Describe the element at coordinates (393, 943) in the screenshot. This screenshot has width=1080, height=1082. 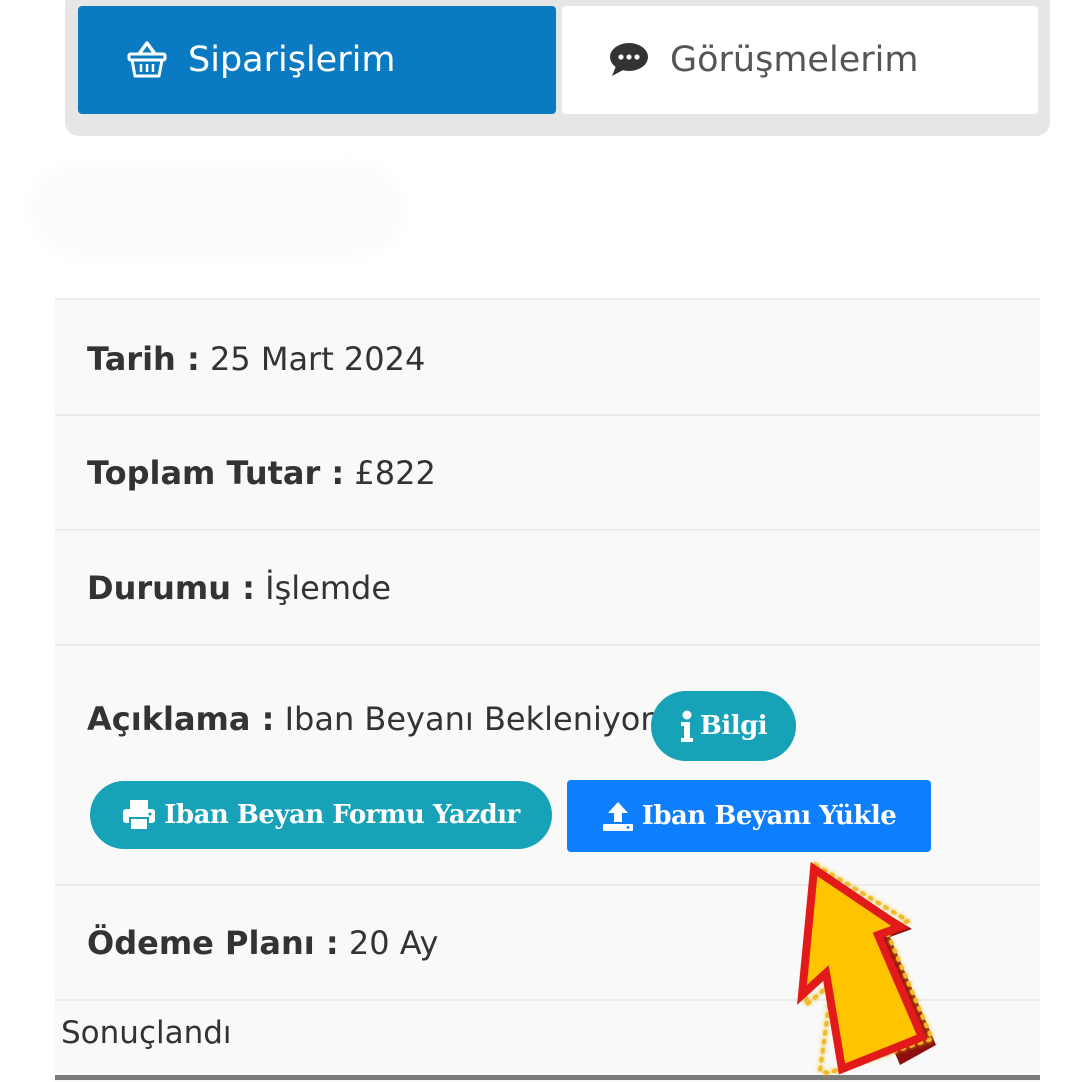
I see `payment-plan-value: 20 Ay` at that location.